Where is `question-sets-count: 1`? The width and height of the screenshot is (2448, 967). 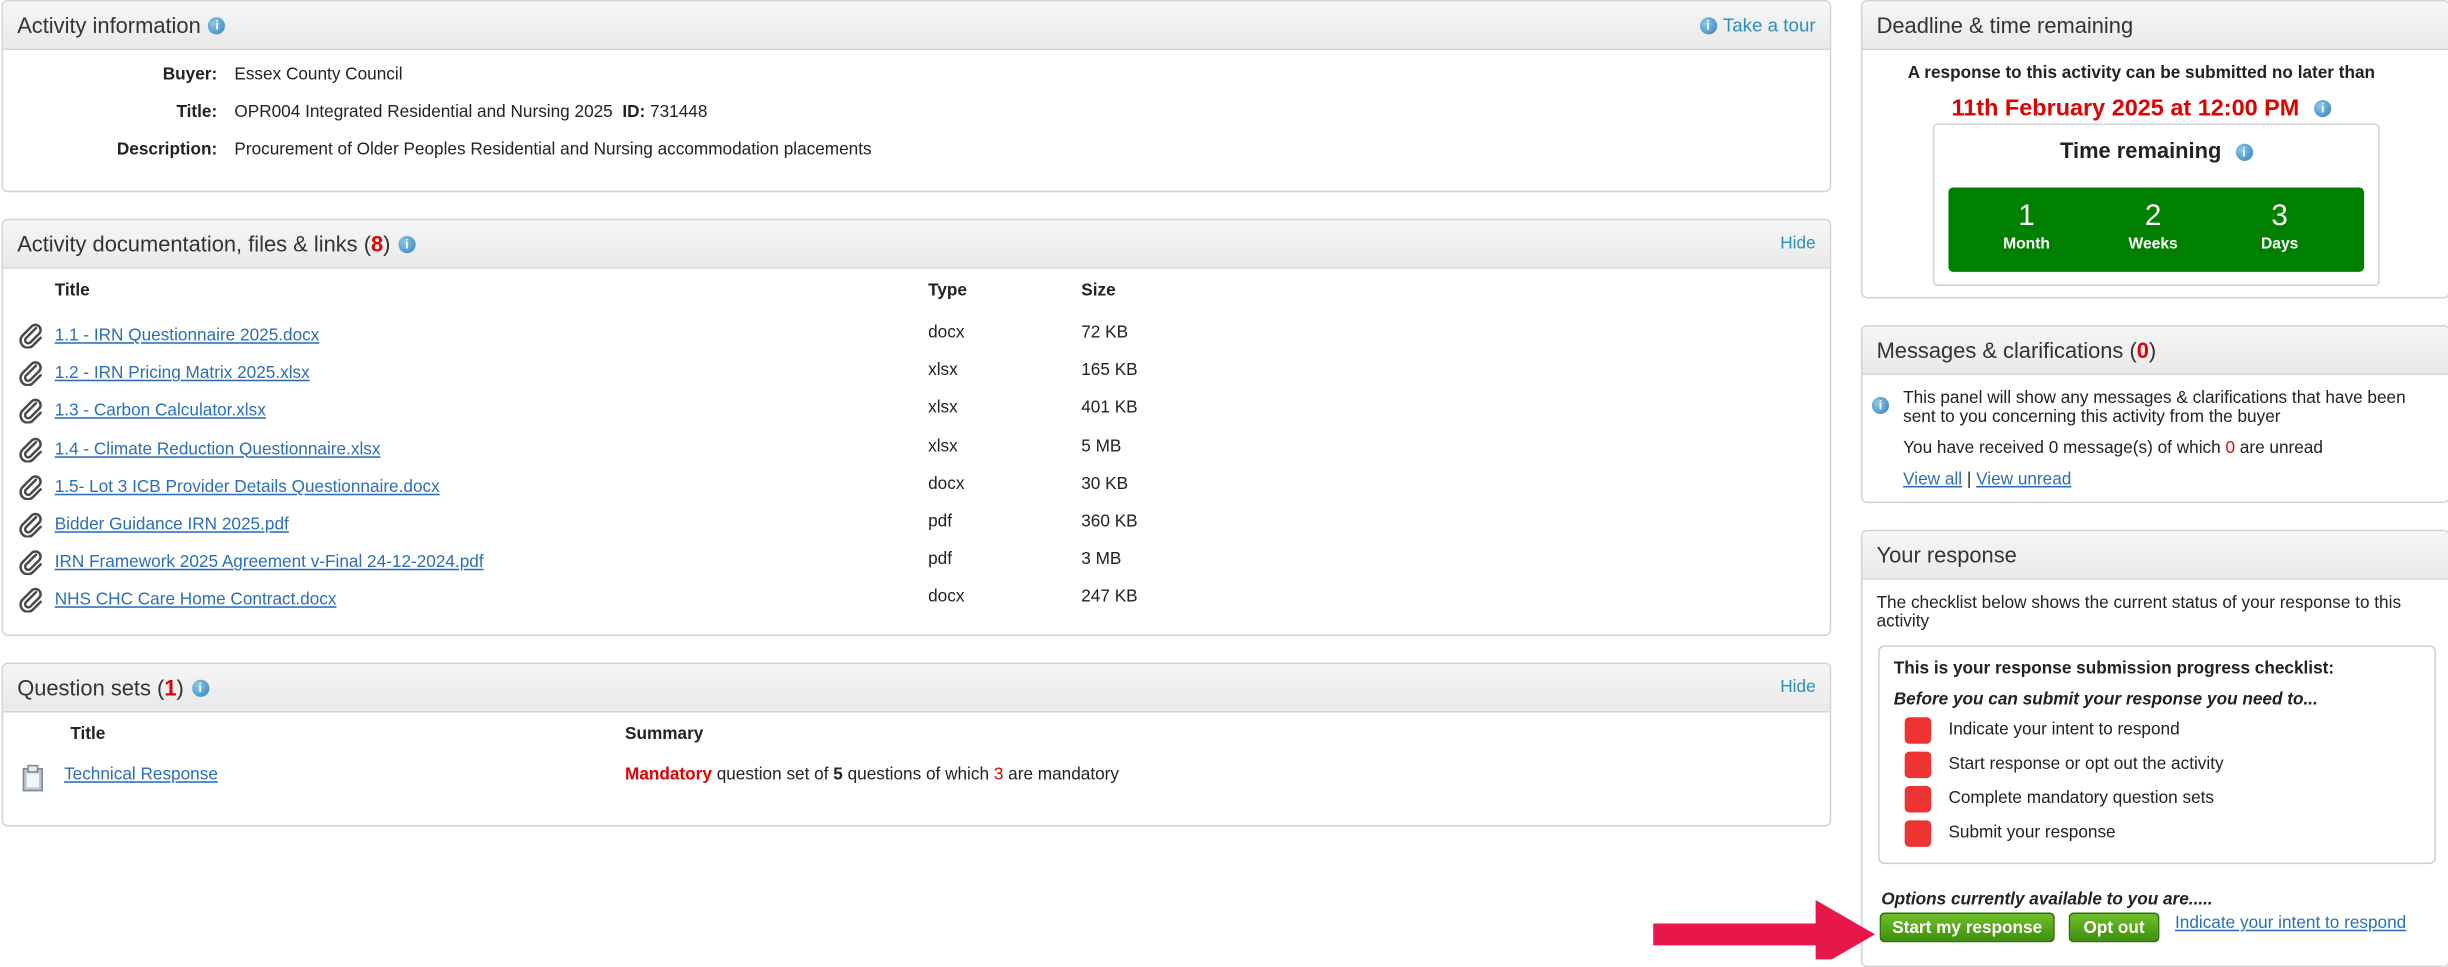 question-sets-count: 1 is located at coordinates (170, 687).